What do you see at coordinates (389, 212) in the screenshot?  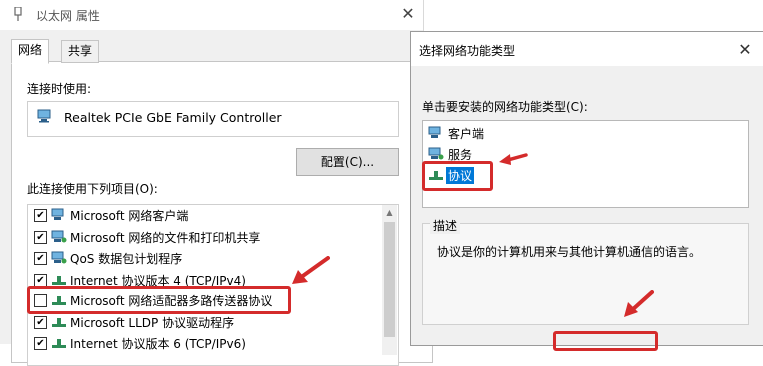 I see `scroll-up-icon: ▲` at bounding box center [389, 212].